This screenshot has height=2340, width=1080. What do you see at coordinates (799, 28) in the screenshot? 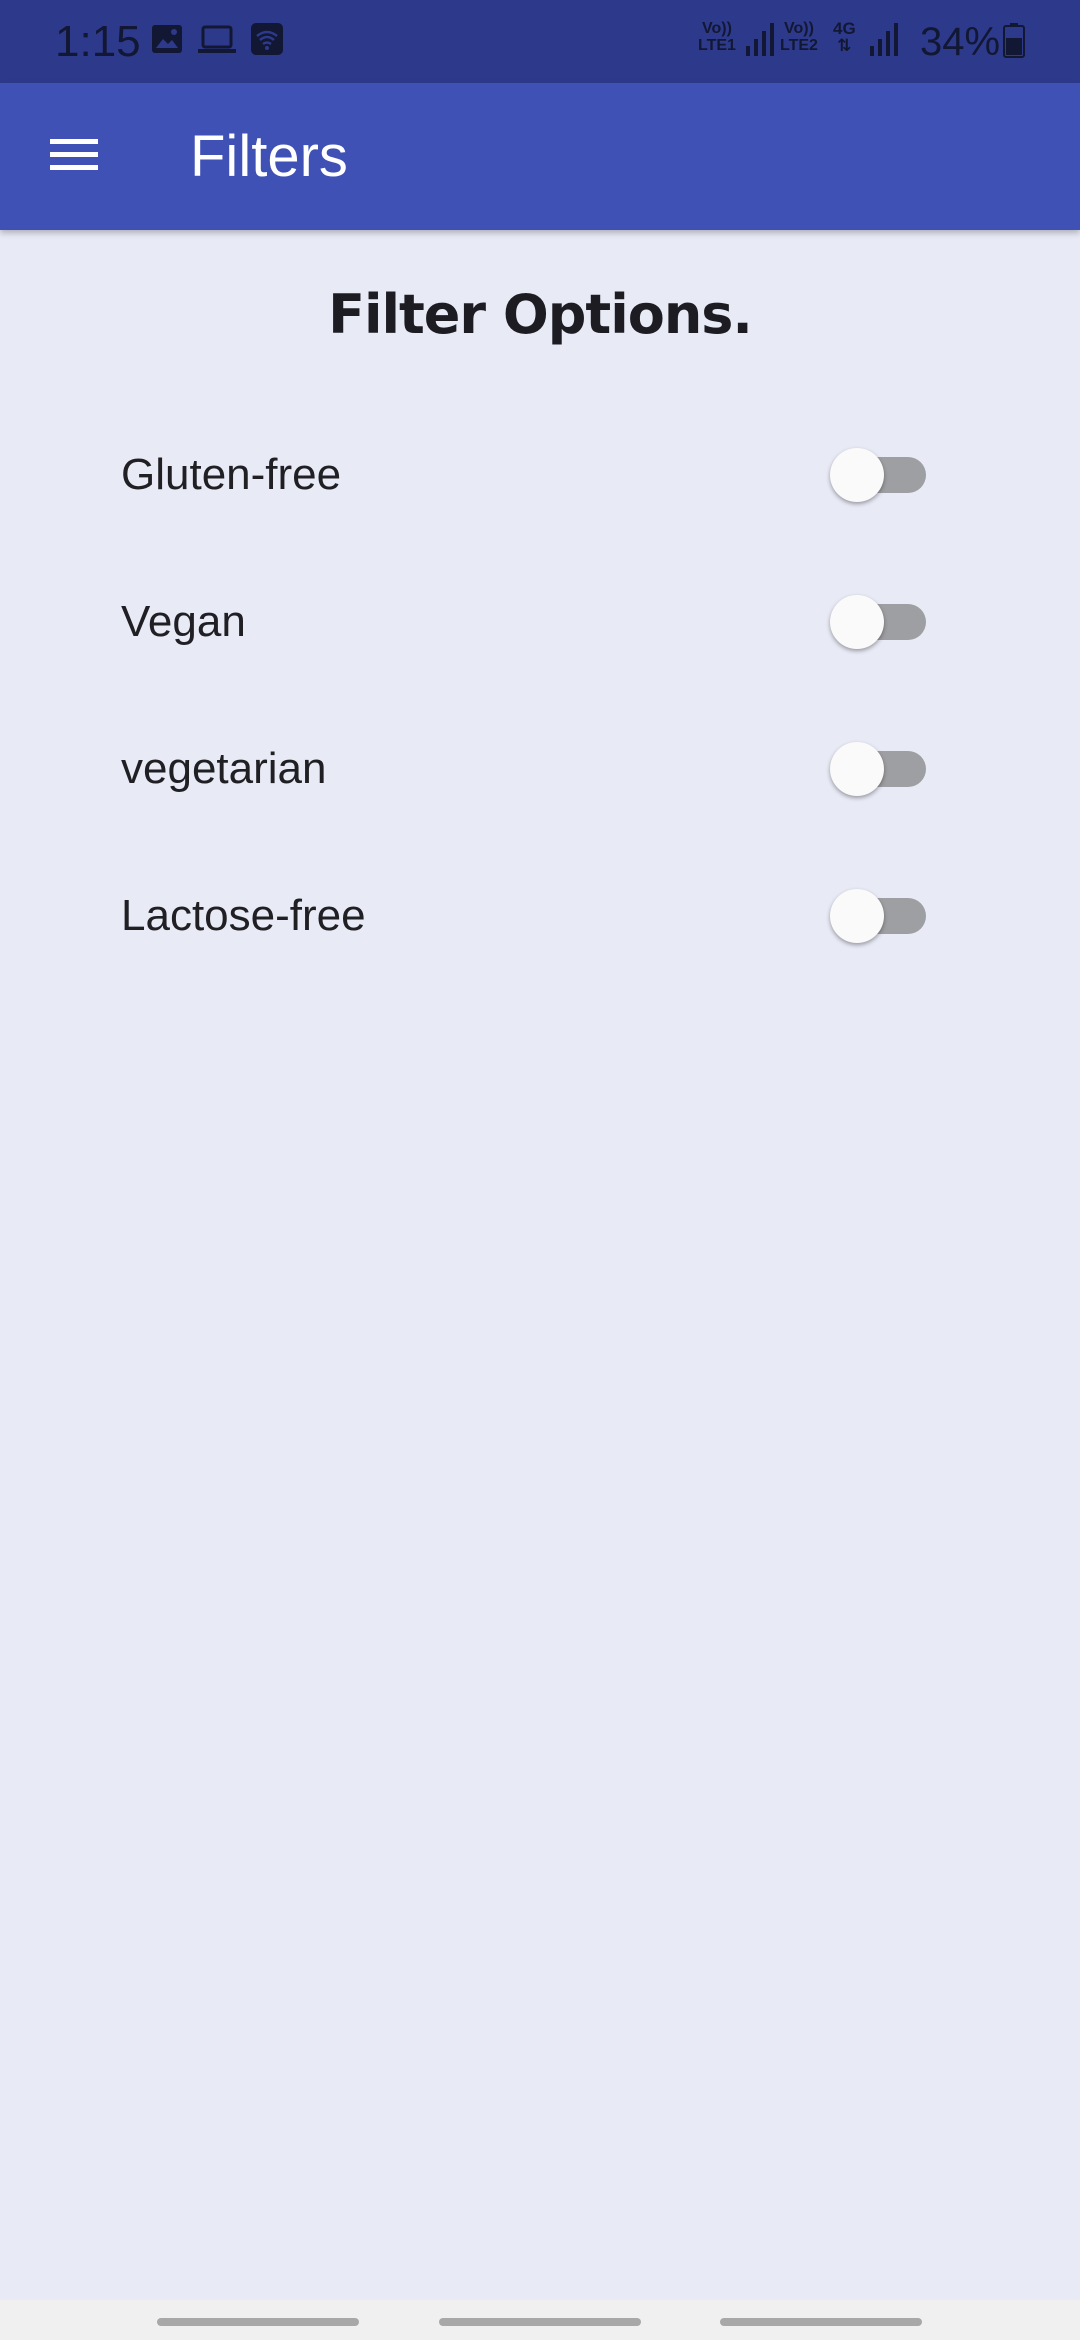
I see `sim2-label-top: Vo))` at bounding box center [799, 28].